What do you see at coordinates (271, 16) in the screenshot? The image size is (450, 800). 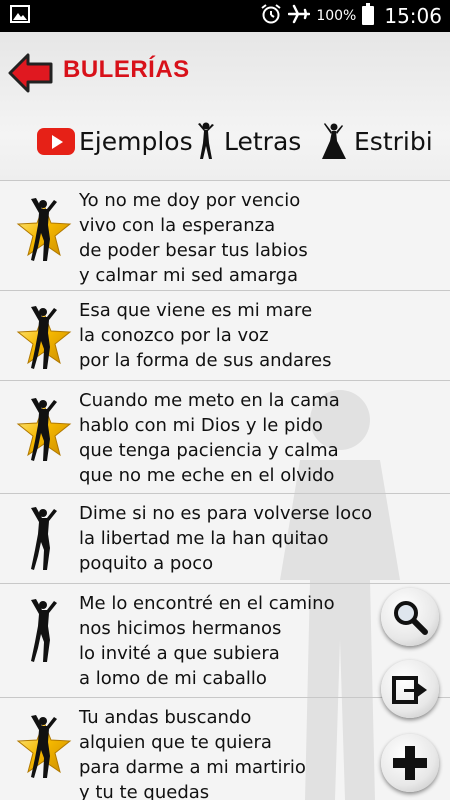 I see `alarm-icon` at bounding box center [271, 16].